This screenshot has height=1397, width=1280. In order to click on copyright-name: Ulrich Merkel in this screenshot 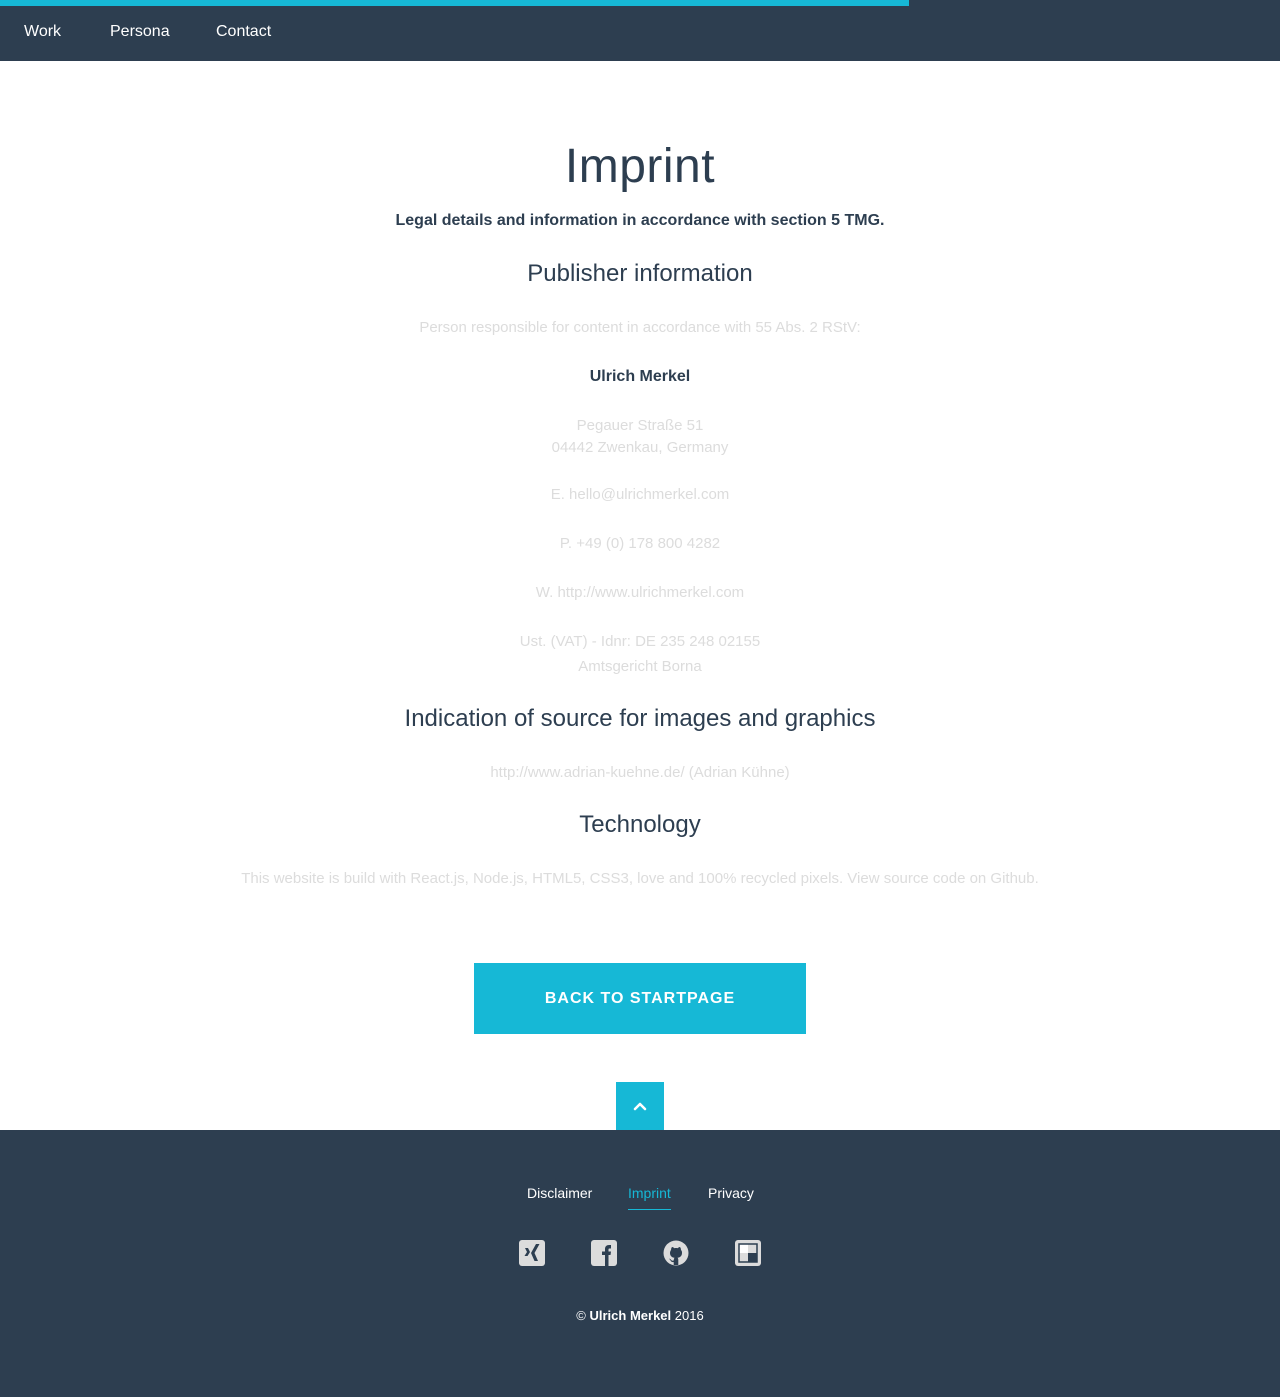, I will do `click(630, 1315)`.